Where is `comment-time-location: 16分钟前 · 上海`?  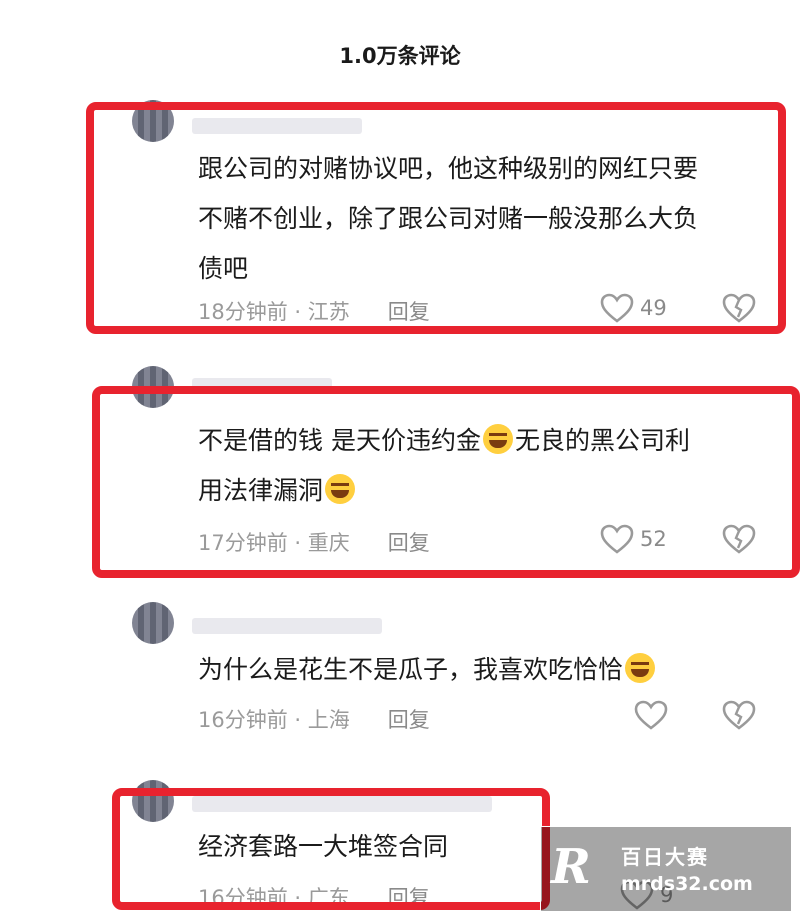
comment-time-location: 16分钟前 · 上海 is located at coordinates (274, 720).